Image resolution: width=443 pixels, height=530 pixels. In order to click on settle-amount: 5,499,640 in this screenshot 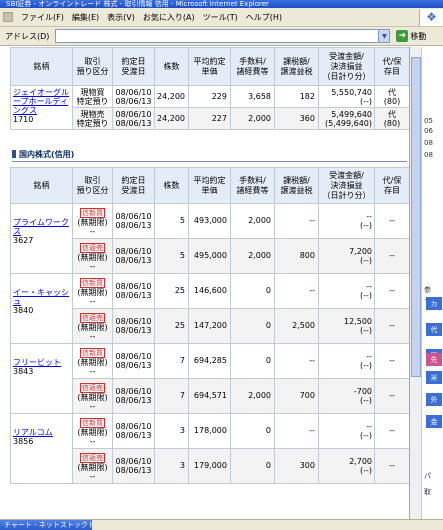, I will do `click(351, 114)`.